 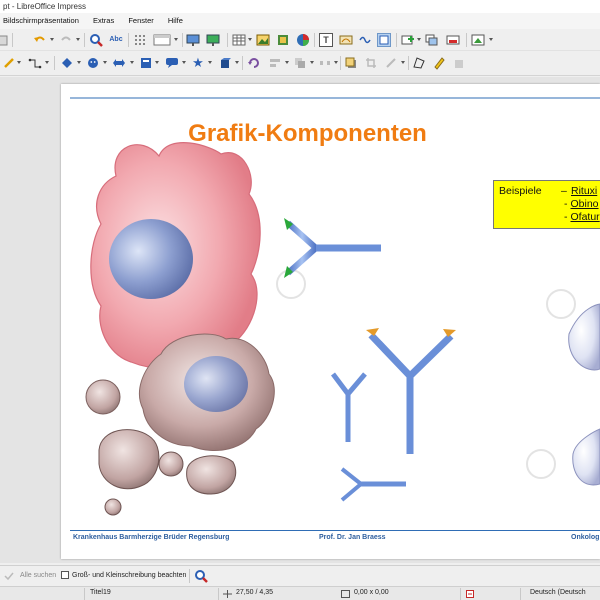 I want to click on media-icon, so click(x=283, y=40).